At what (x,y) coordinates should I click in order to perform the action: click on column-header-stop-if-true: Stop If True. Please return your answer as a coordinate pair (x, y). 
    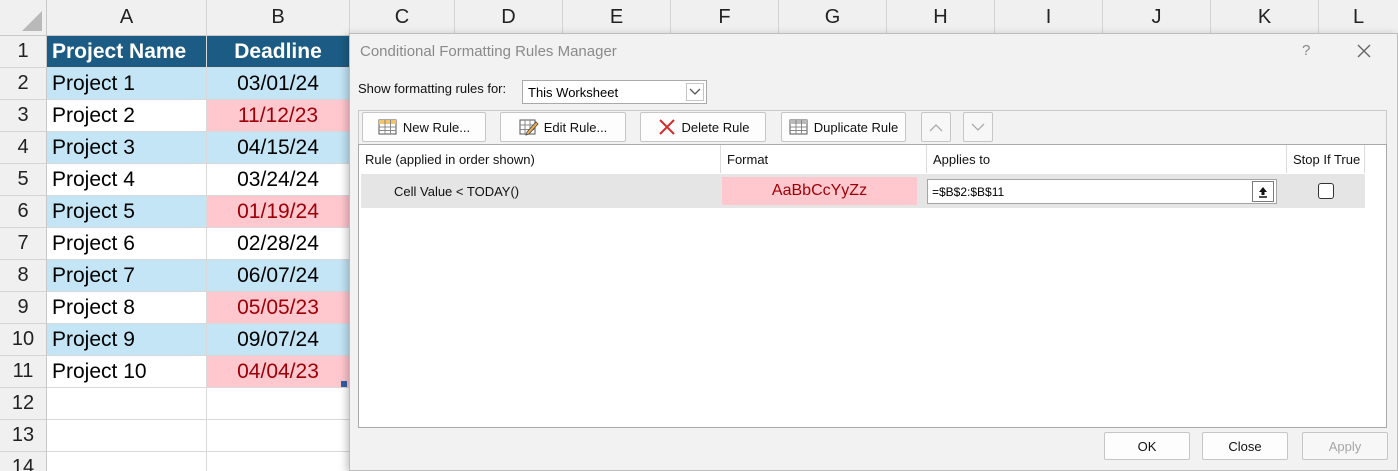
    Looking at the image, I should click on (1326, 159).